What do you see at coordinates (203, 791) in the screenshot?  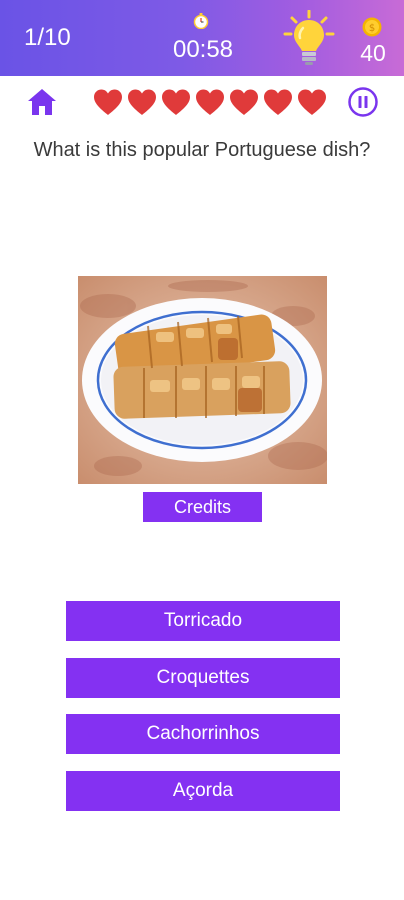 I see `answer-option-4: Açorda` at bounding box center [203, 791].